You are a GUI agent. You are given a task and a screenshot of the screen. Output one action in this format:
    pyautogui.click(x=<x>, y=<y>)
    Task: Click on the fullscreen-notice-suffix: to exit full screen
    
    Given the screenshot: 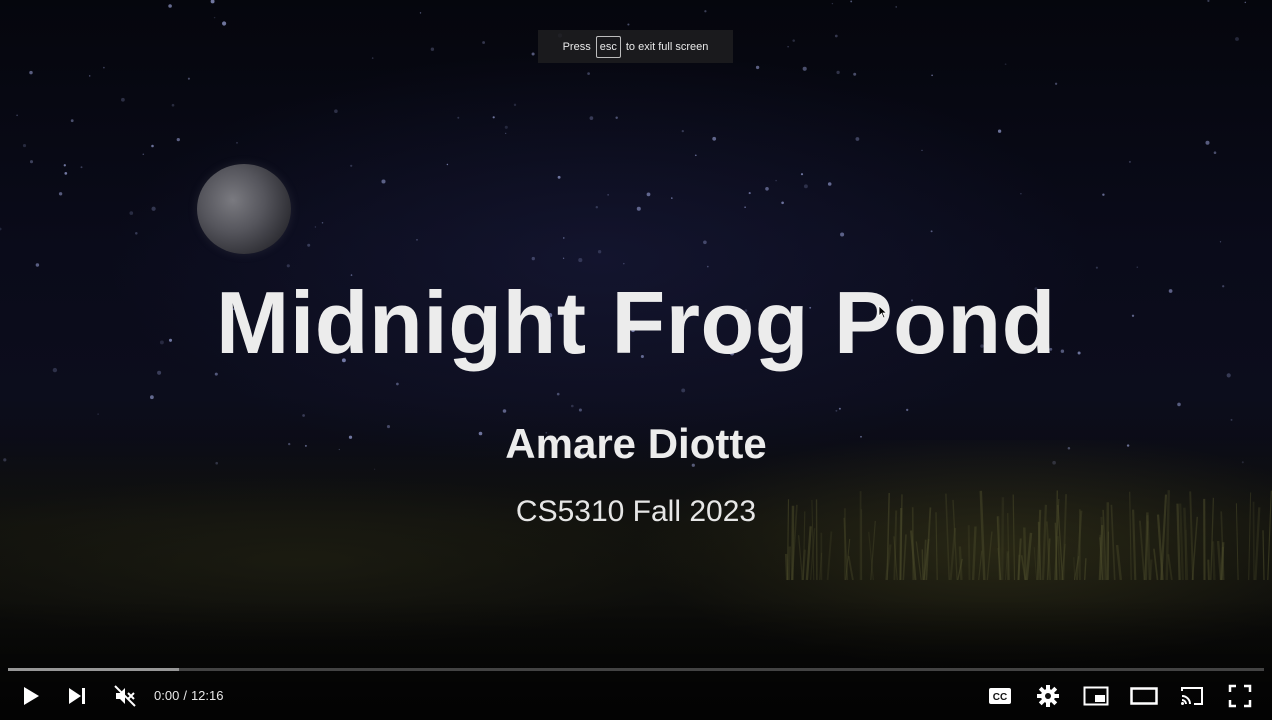 What is the action you would take?
    pyautogui.click(x=667, y=46)
    